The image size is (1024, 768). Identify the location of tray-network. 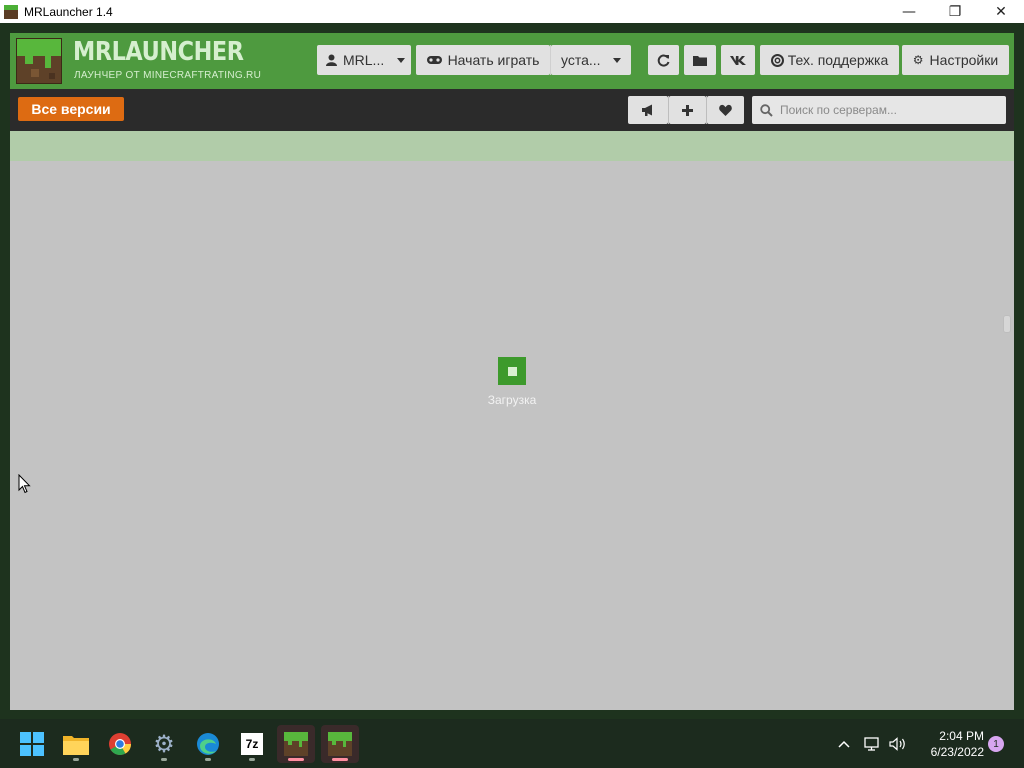
(872, 743).